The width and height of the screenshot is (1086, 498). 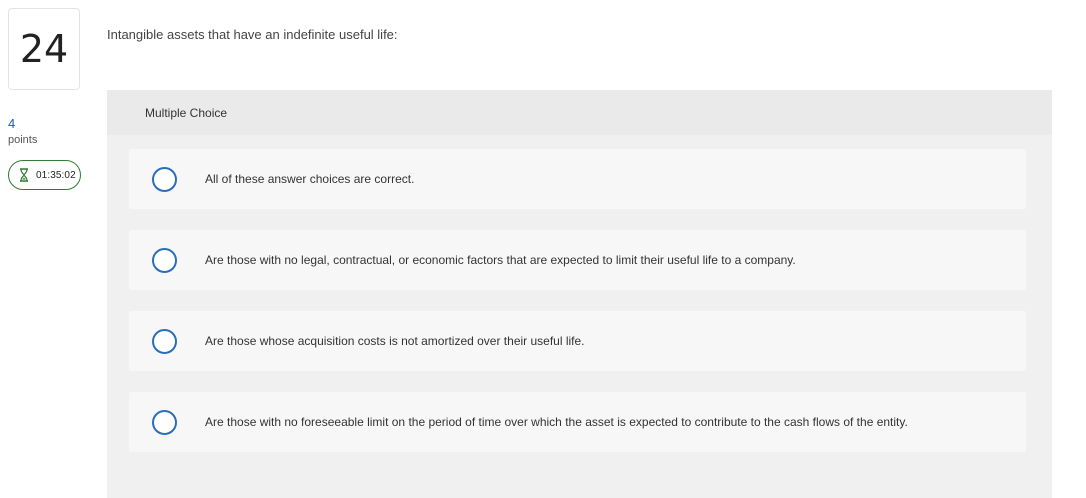 What do you see at coordinates (577, 179) in the screenshot?
I see `choice-option-1: All of these answer choices are correct.` at bounding box center [577, 179].